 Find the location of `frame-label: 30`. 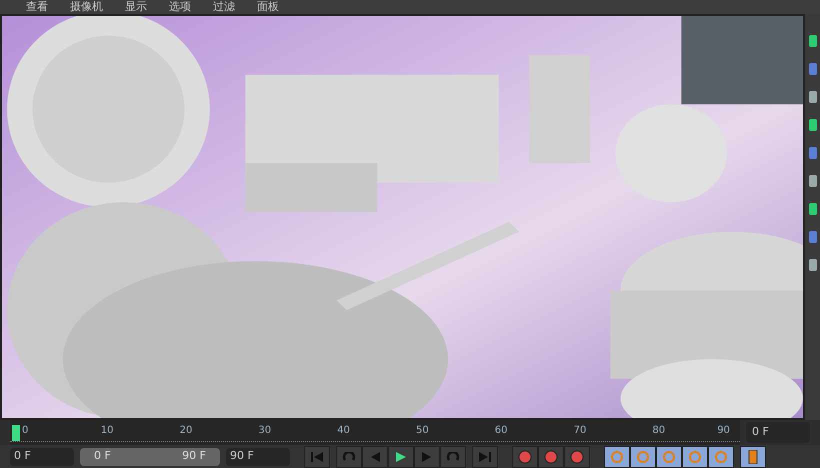

frame-label: 30 is located at coordinates (265, 431).